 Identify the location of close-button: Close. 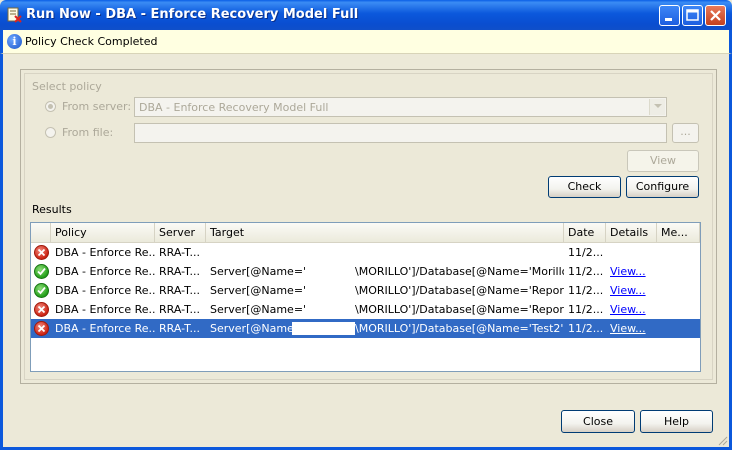
(598, 421).